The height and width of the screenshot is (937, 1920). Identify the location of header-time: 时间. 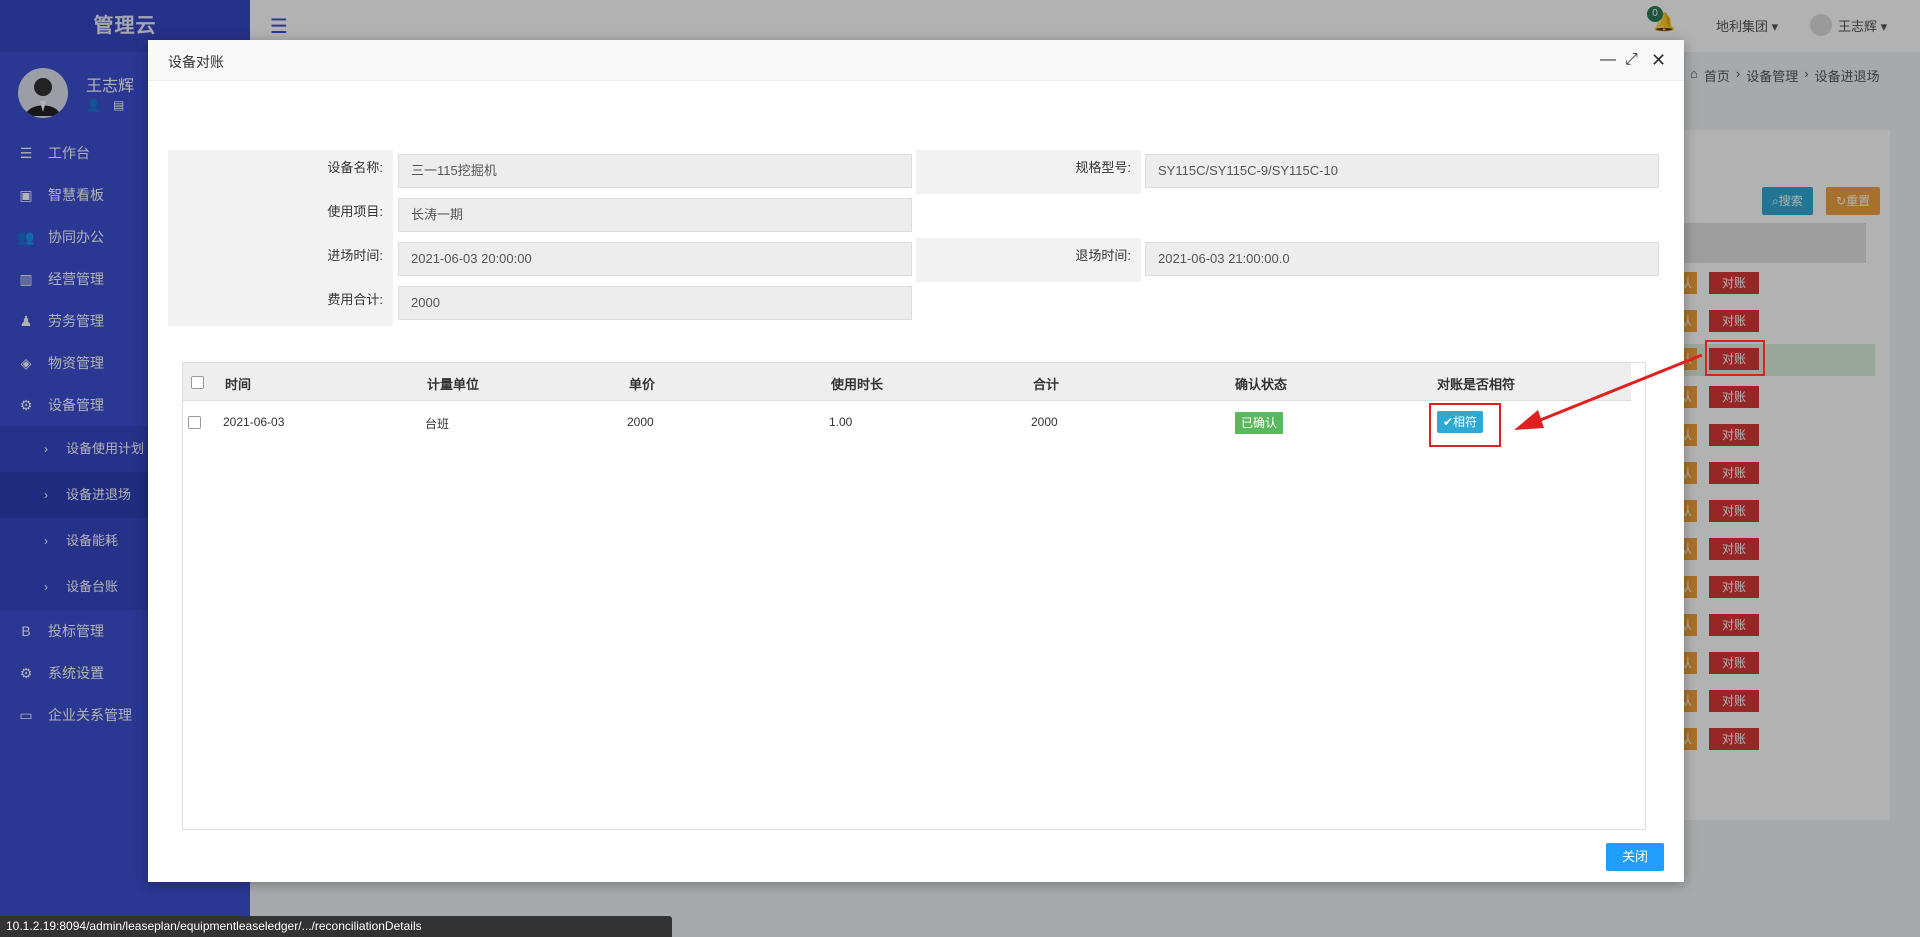
(238, 383).